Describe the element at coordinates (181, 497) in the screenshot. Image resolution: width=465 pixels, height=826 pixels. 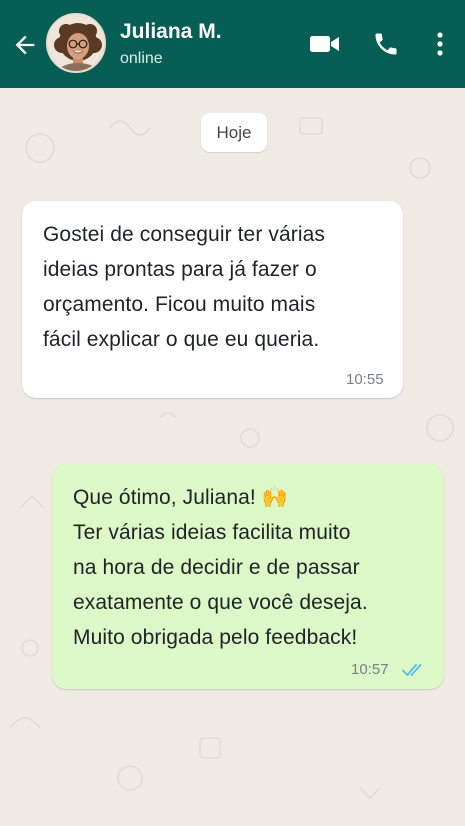
I see `message-line: Que ótimo, Juliana! 🙌` at that location.